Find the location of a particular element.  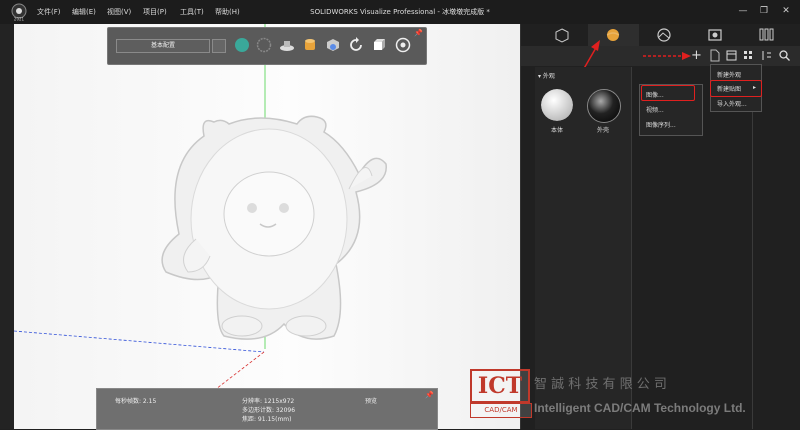

scenes-tab is located at coordinates (664, 35).